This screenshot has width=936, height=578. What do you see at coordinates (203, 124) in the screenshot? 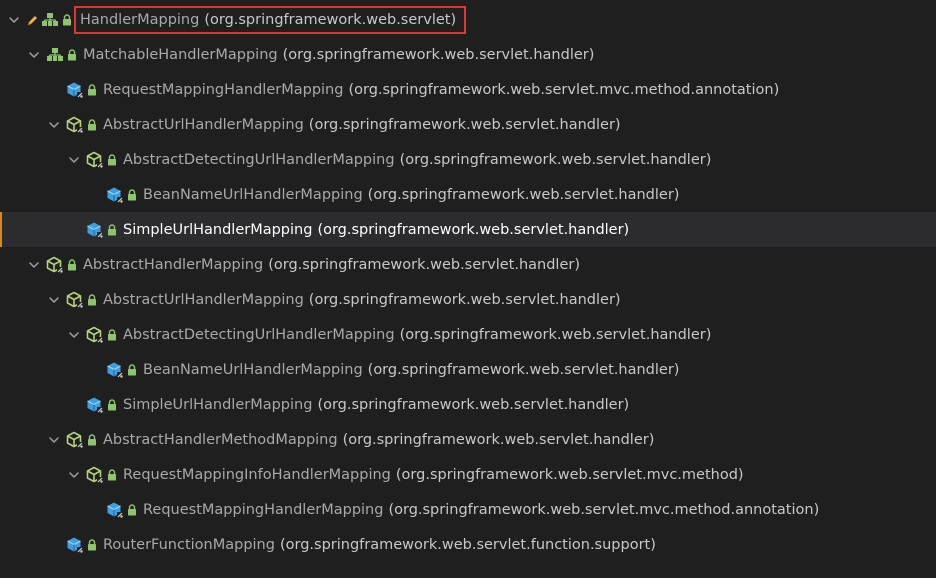
I see `type-name: AbstractUrlHandlerMapping` at bounding box center [203, 124].